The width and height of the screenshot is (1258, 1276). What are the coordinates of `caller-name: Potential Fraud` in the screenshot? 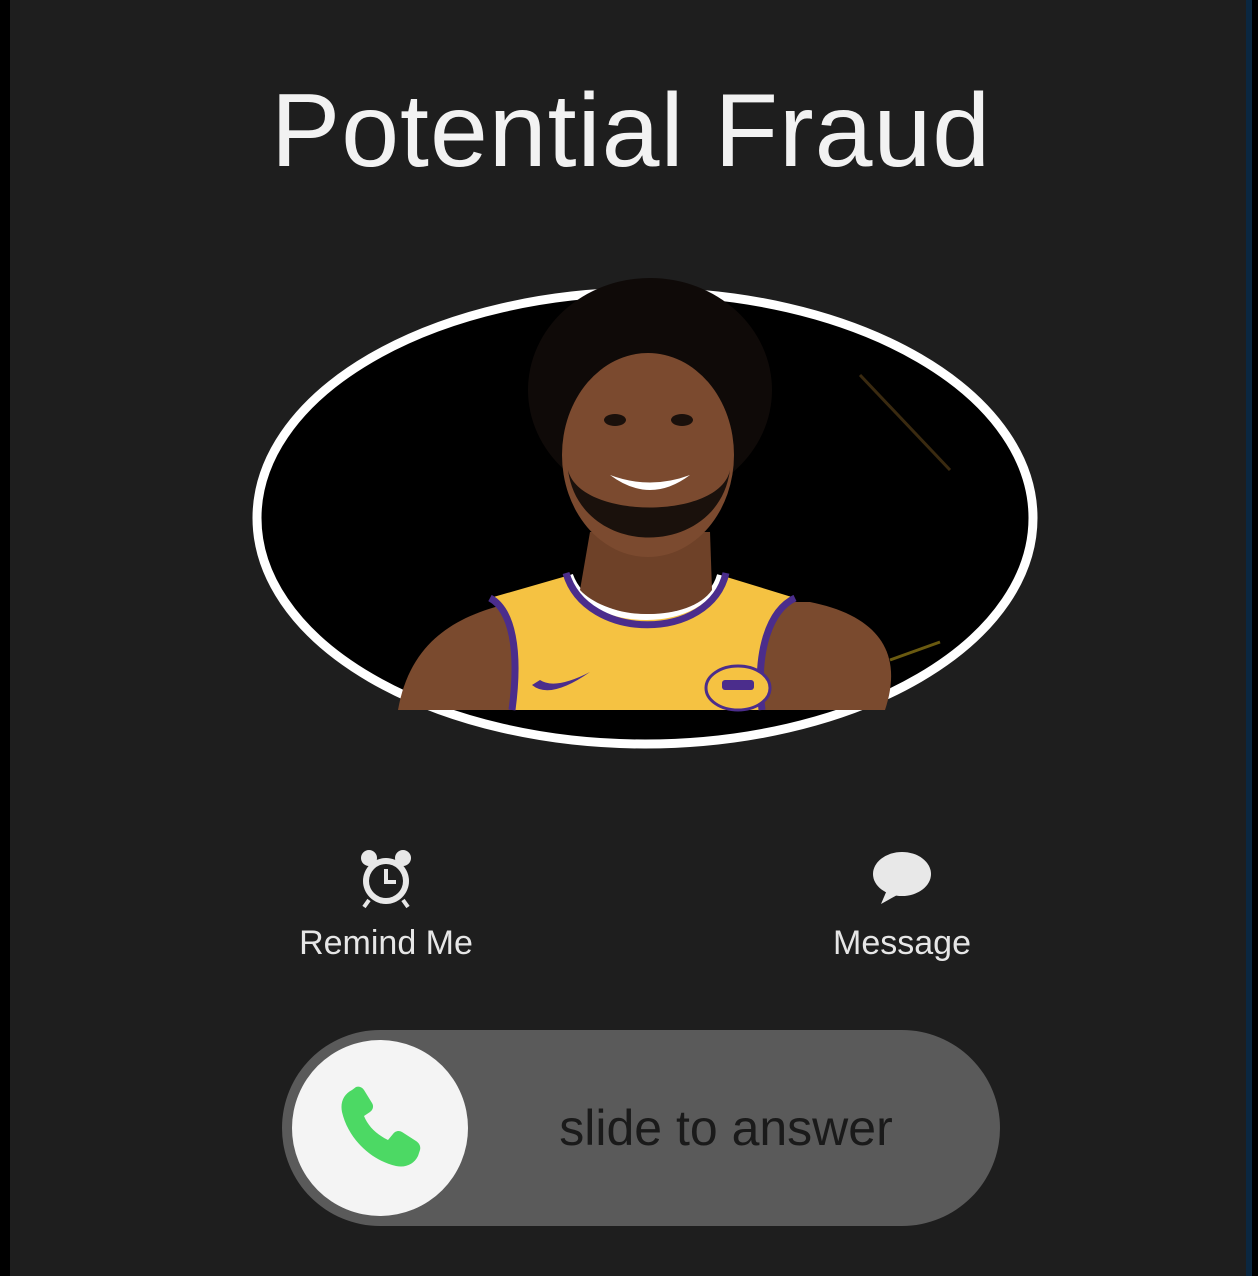 It's located at (631, 131).